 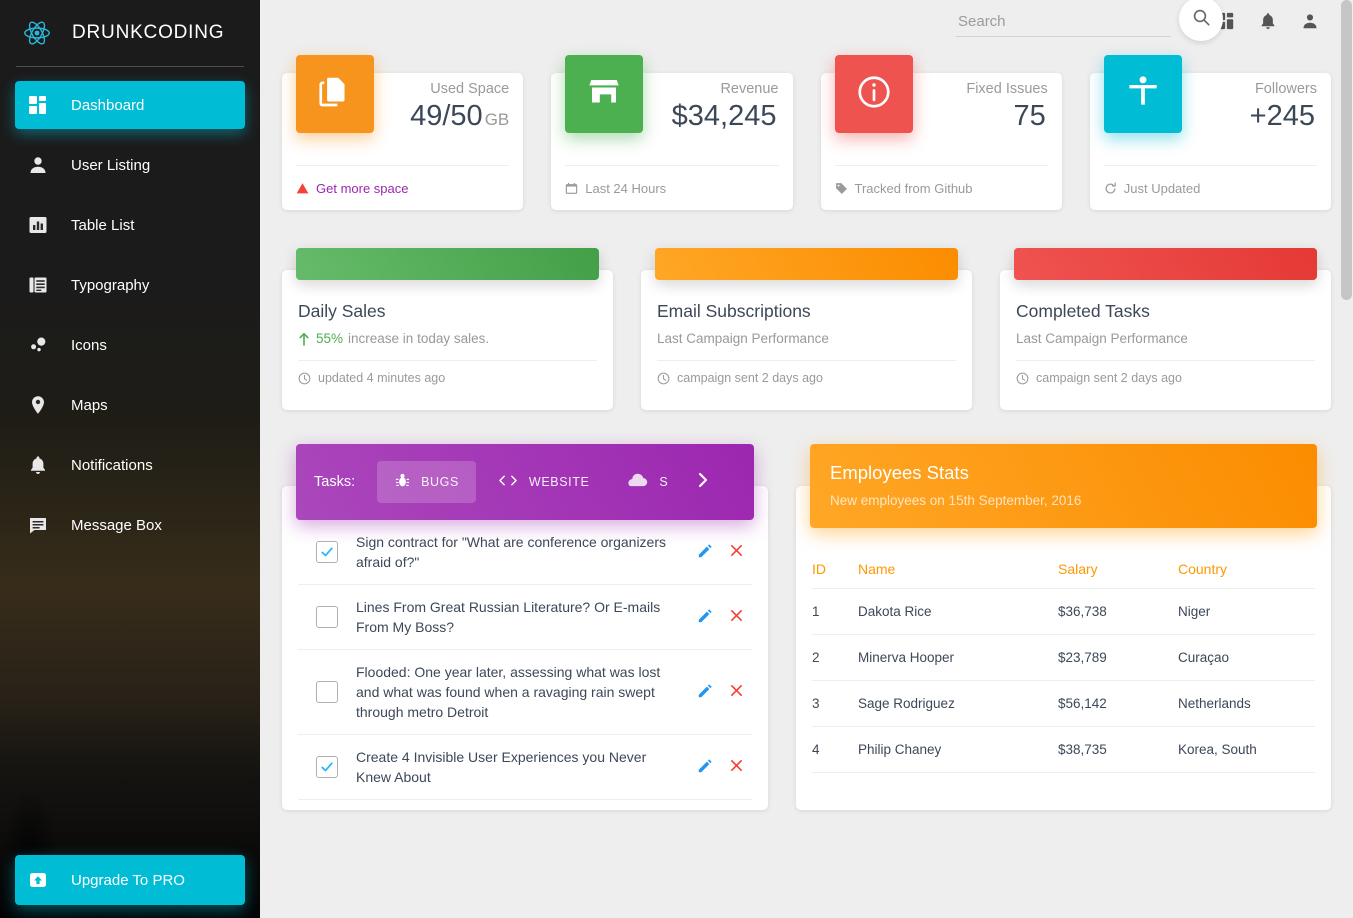 I want to click on sidebar-item-label: Icons, so click(x=89, y=345).